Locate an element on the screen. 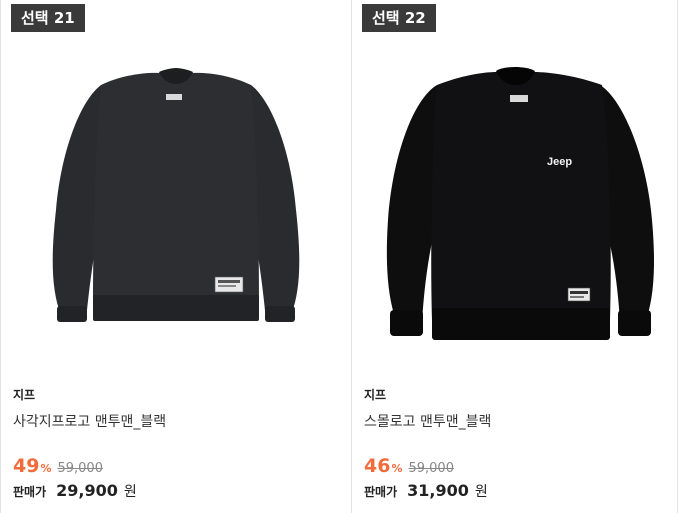 The image size is (678, 513). discount-row: 49% 59,000 is located at coordinates (58, 467).